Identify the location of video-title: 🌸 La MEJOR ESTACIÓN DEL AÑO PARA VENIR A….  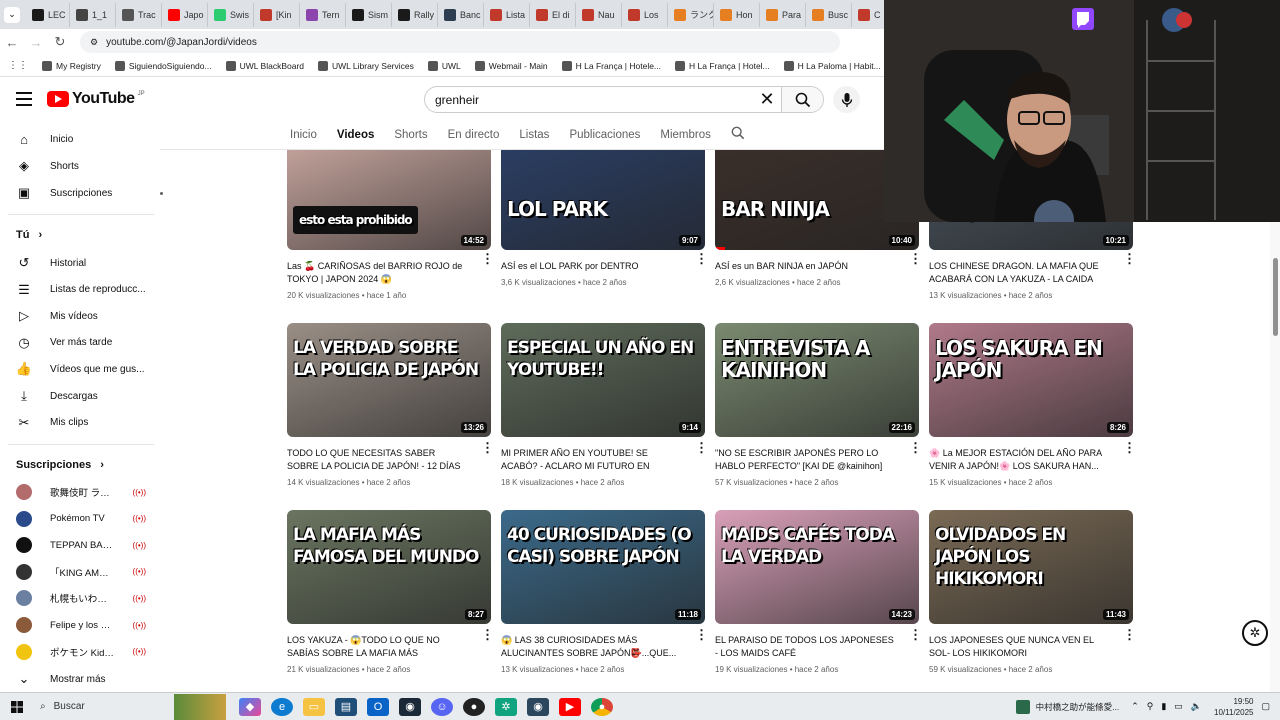
(1019, 460).